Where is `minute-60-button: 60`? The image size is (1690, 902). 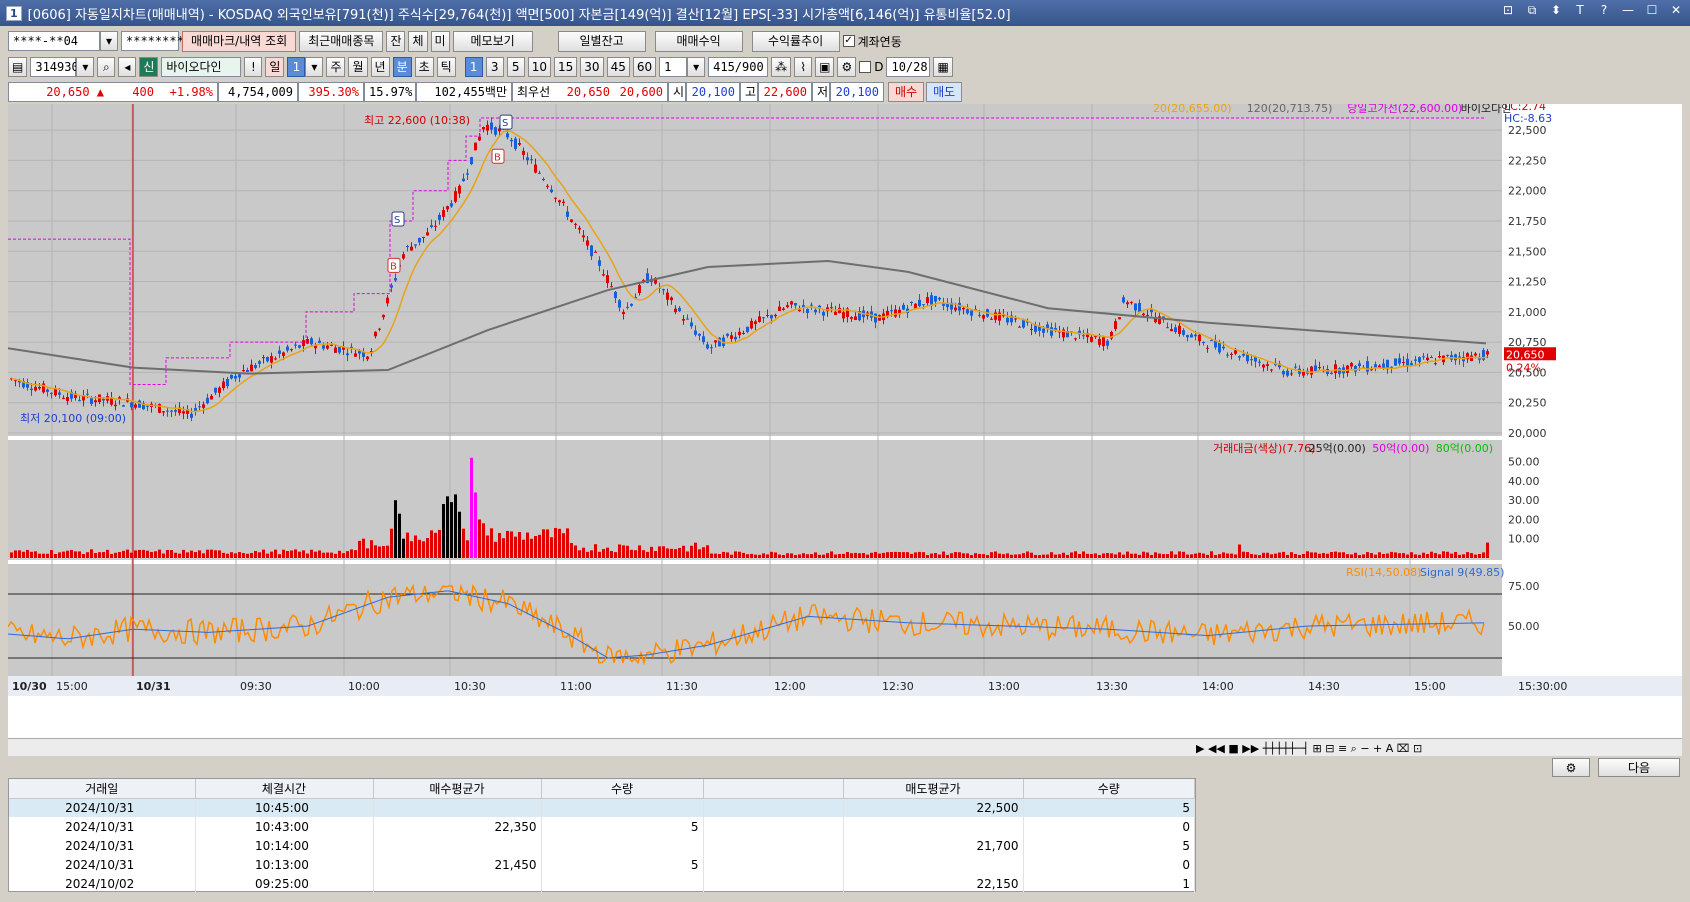
minute-60-button: 60 is located at coordinates (644, 67).